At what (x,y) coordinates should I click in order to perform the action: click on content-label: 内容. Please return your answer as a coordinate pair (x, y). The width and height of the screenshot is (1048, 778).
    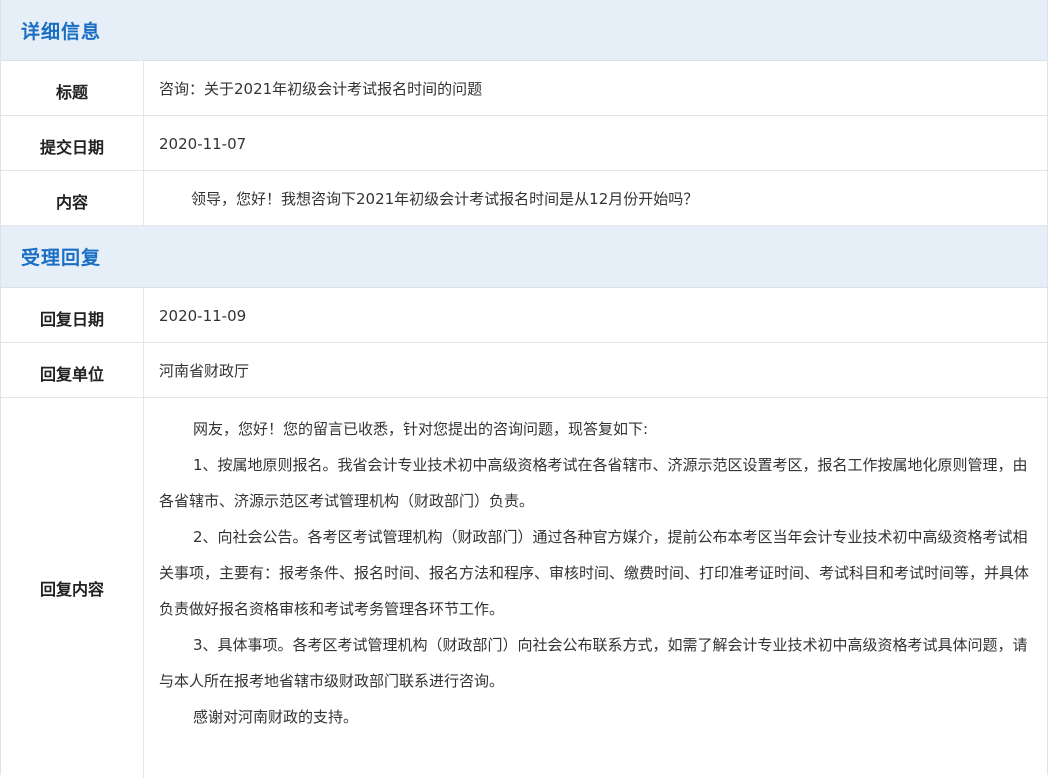
    Looking at the image, I should click on (72, 198).